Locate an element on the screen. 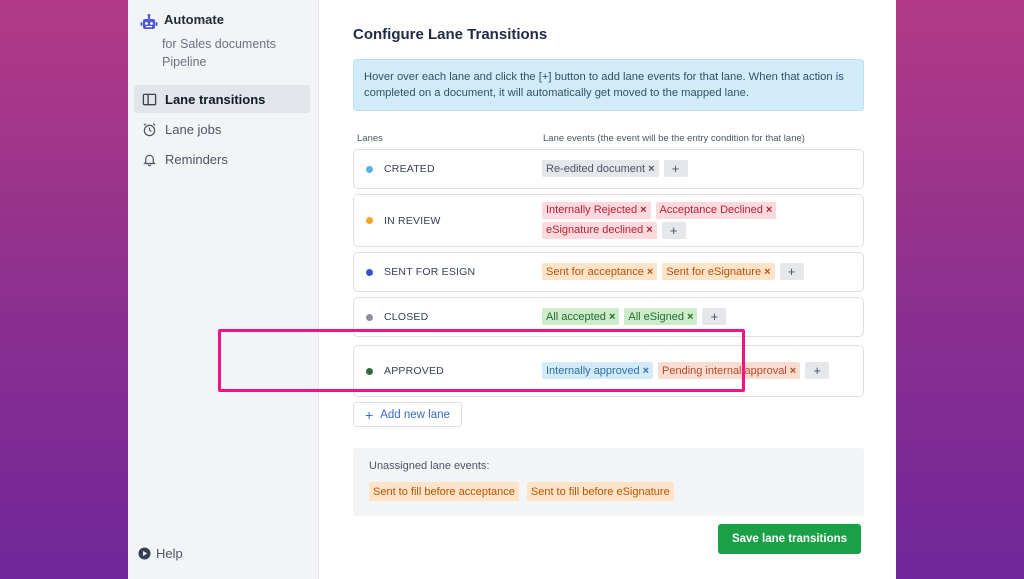 Image resolution: width=1024 pixels, height=579 pixels. unassigned-event-chip: Sent to fill before acceptance is located at coordinates (444, 491).